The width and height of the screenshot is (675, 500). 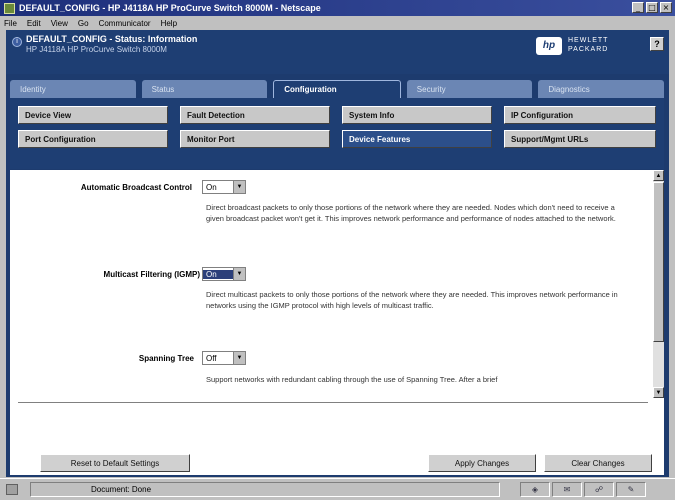 I want to click on divider, so click(x=333, y=403).